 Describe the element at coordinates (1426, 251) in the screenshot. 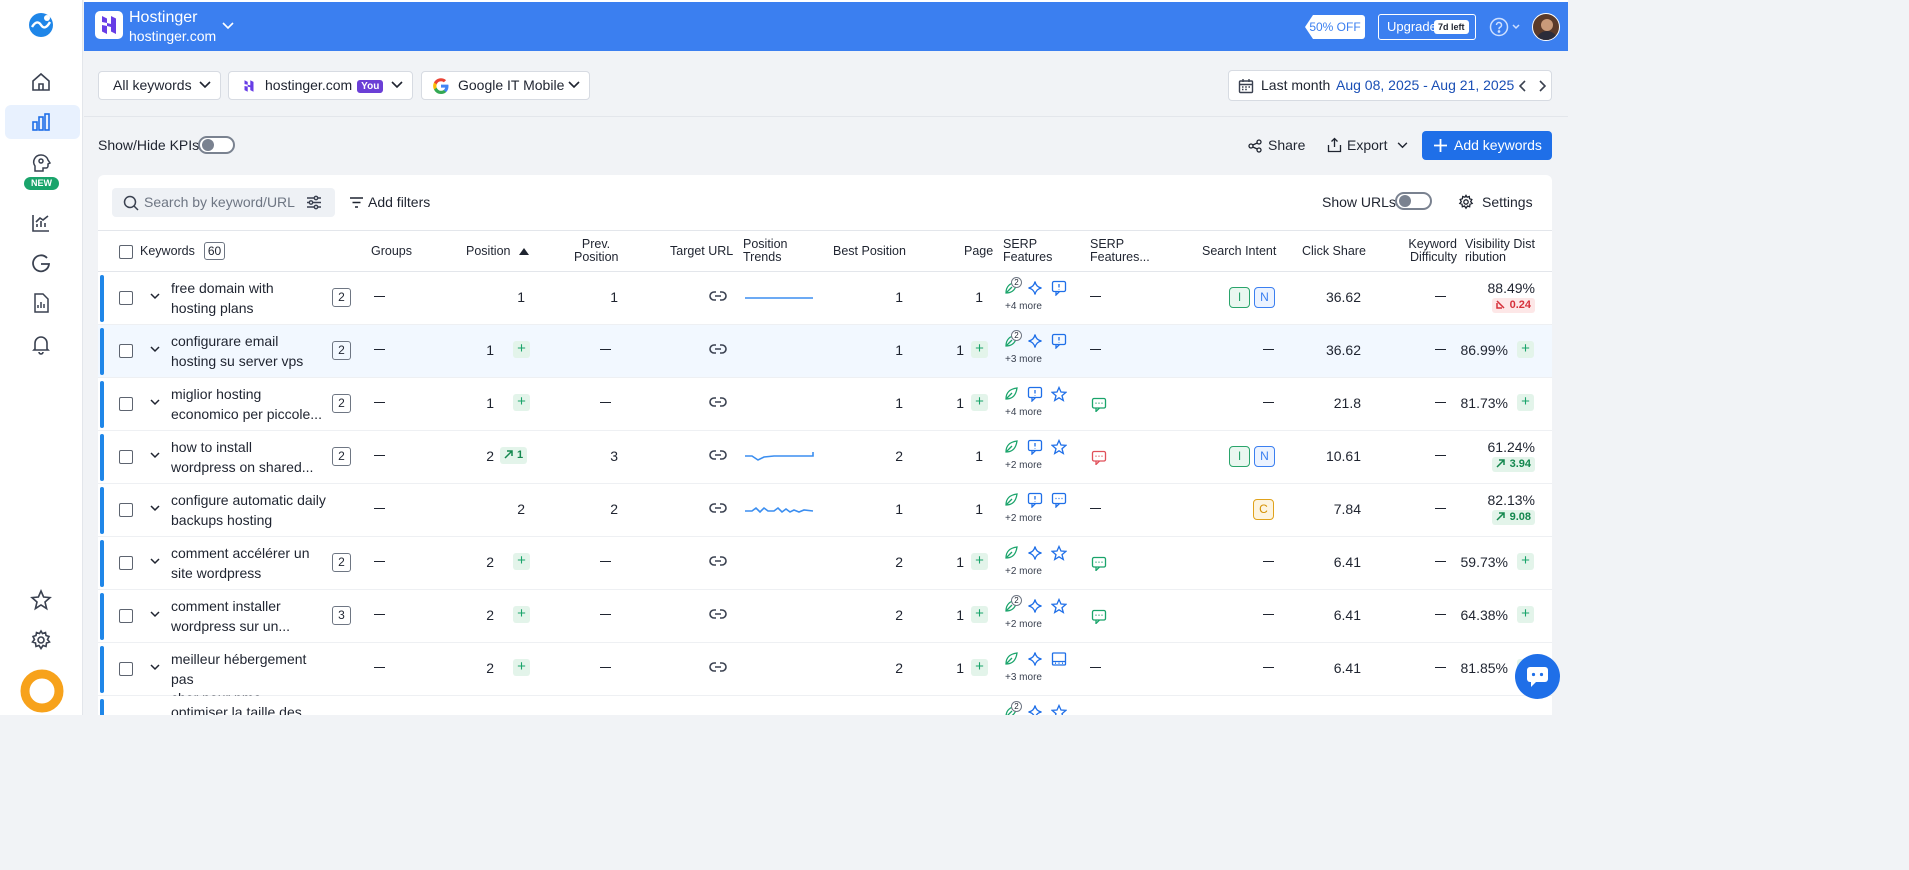

I see `col-keyword-difficulty: Keyword Difficulty` at that location.